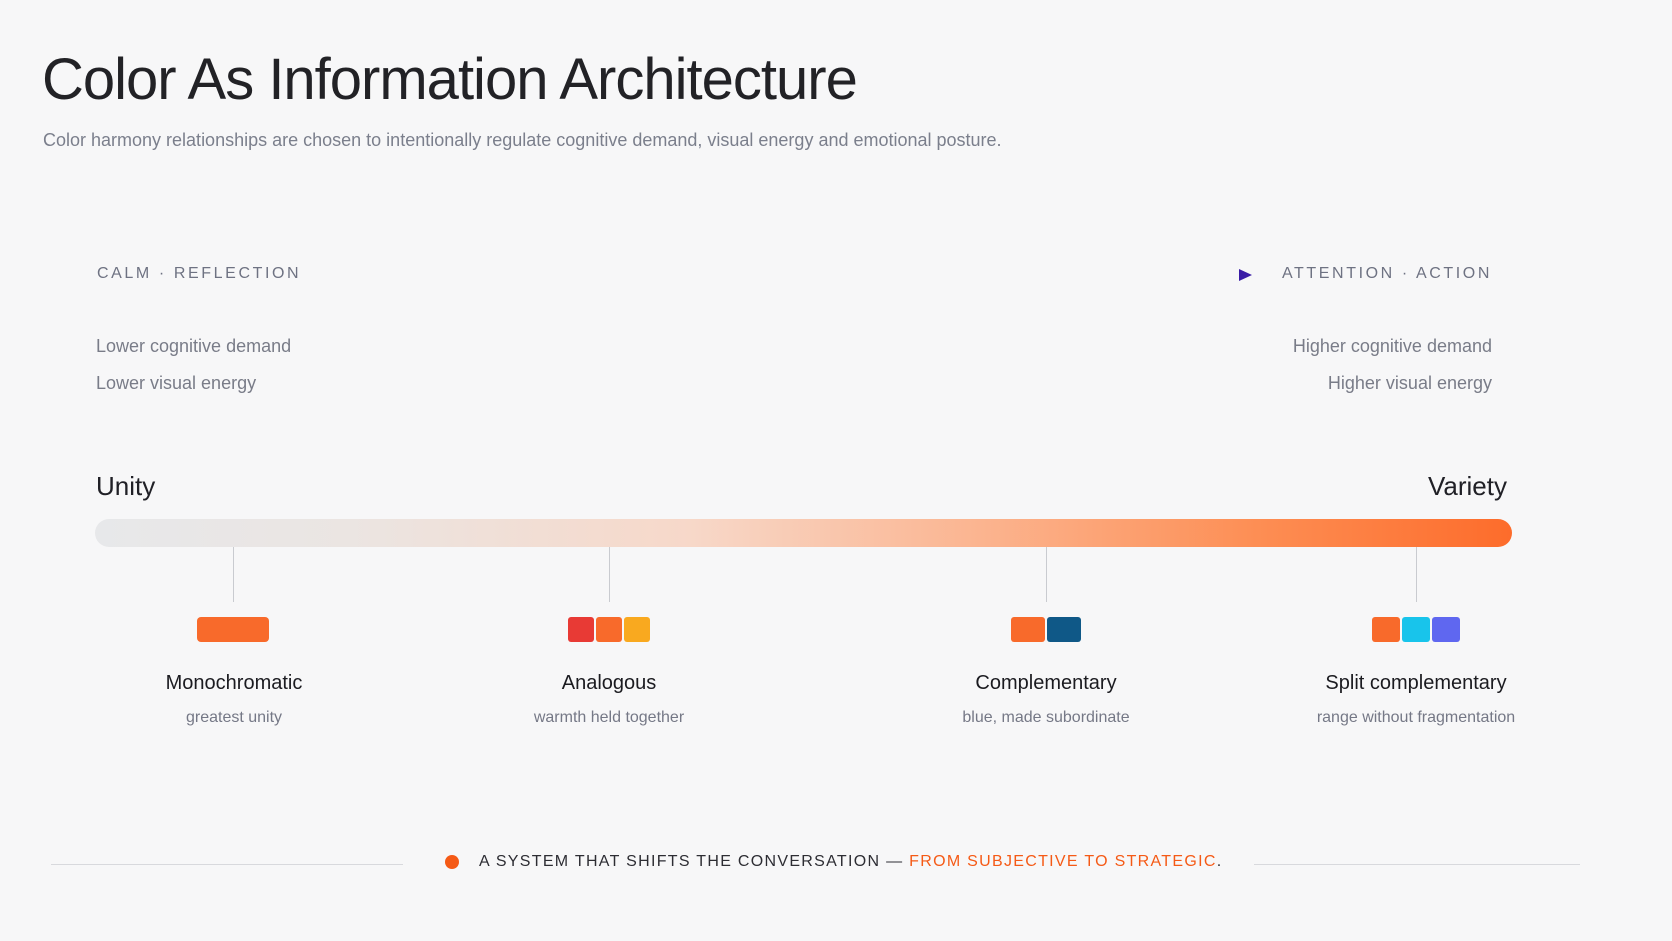 Image resolution: width=1672 pixels, height=941 pixels. I want to click on swatches-monochromatic, so click(233, 629).